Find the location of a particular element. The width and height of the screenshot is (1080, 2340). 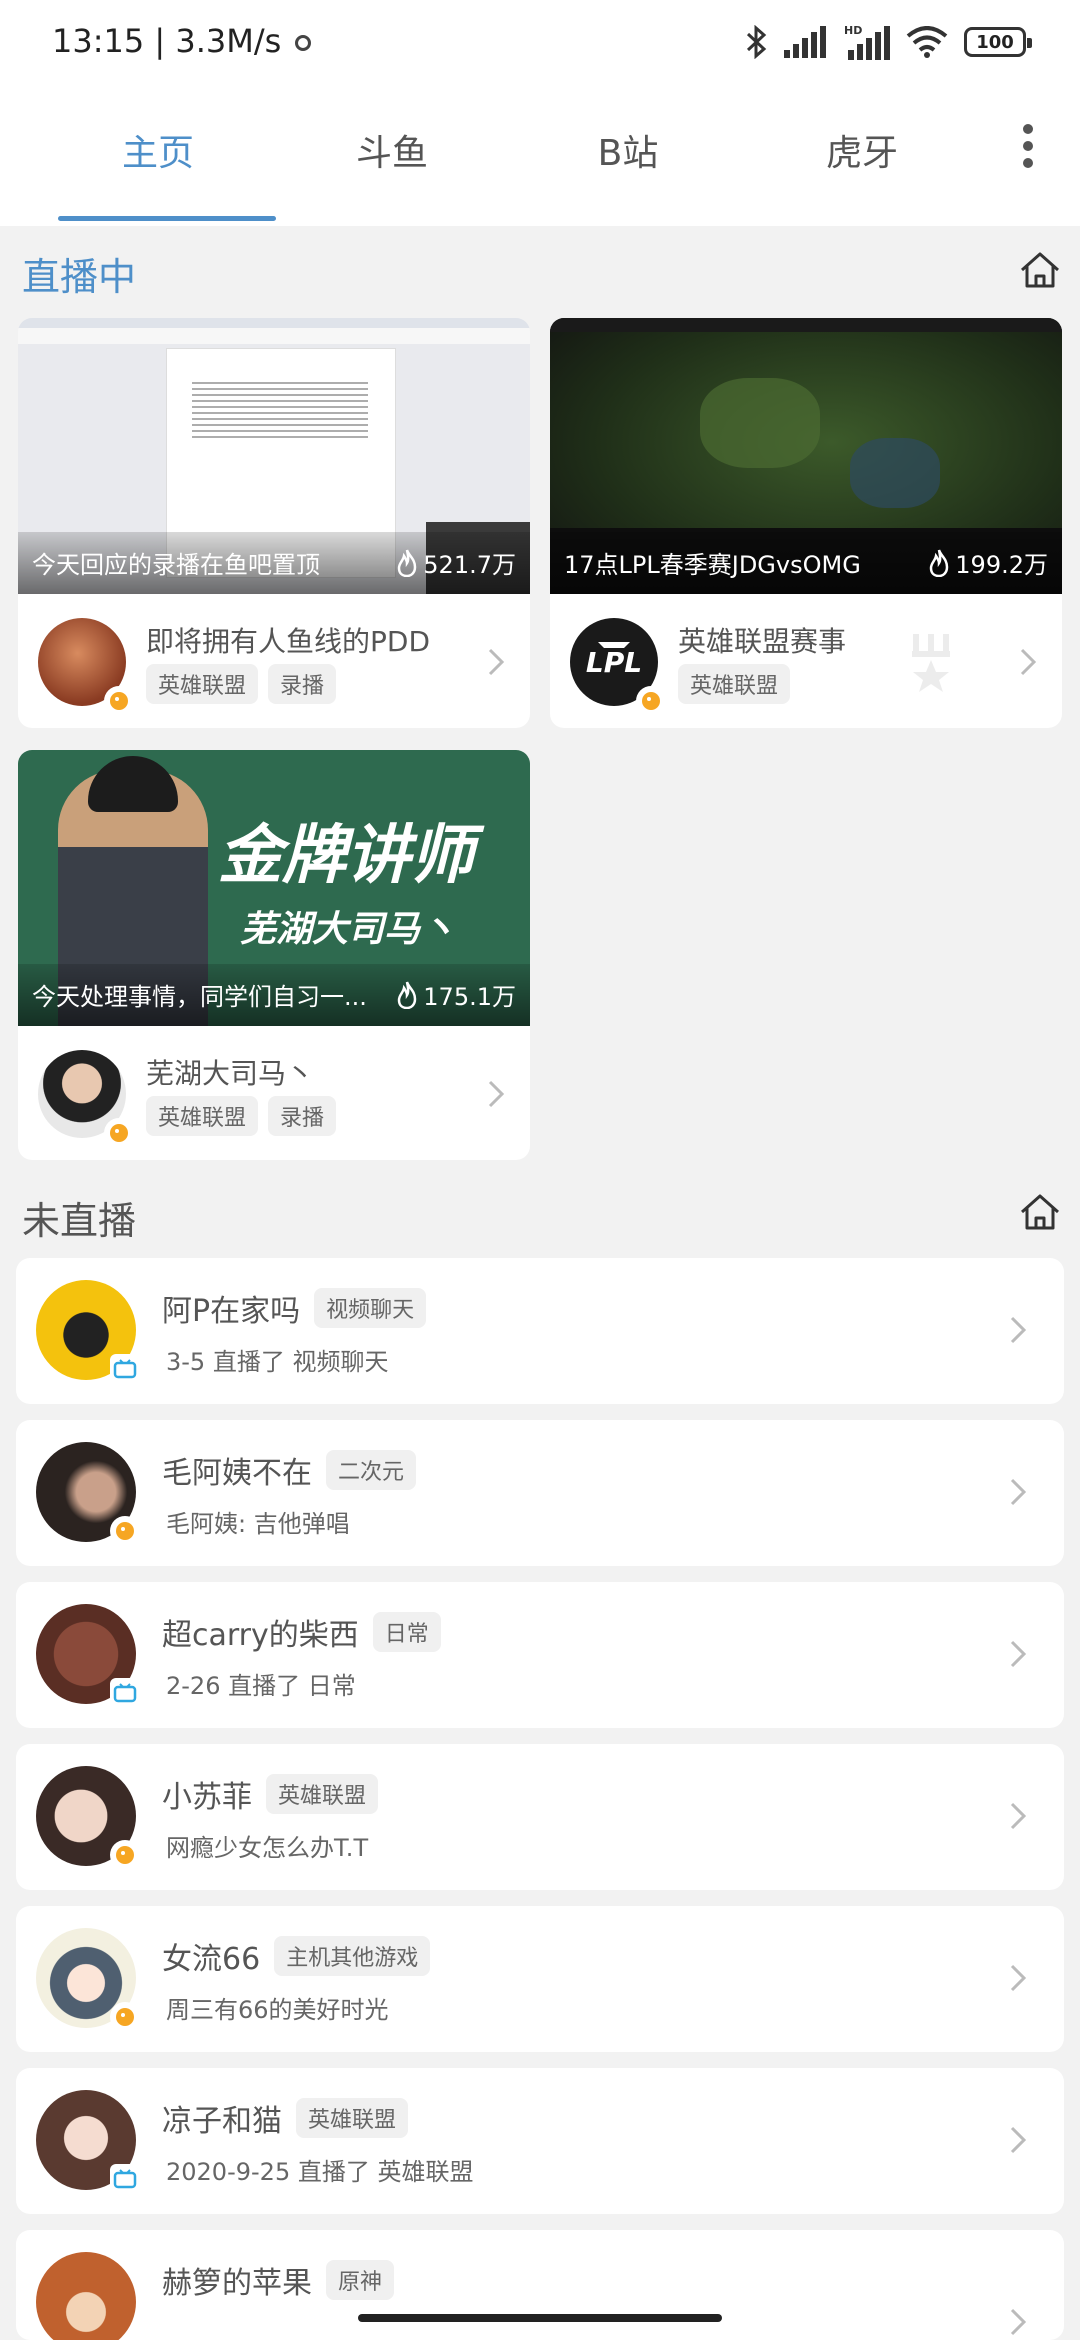

streamer-name: 即将拥有人鱼线的PDD is located at coordinates (288, 641).